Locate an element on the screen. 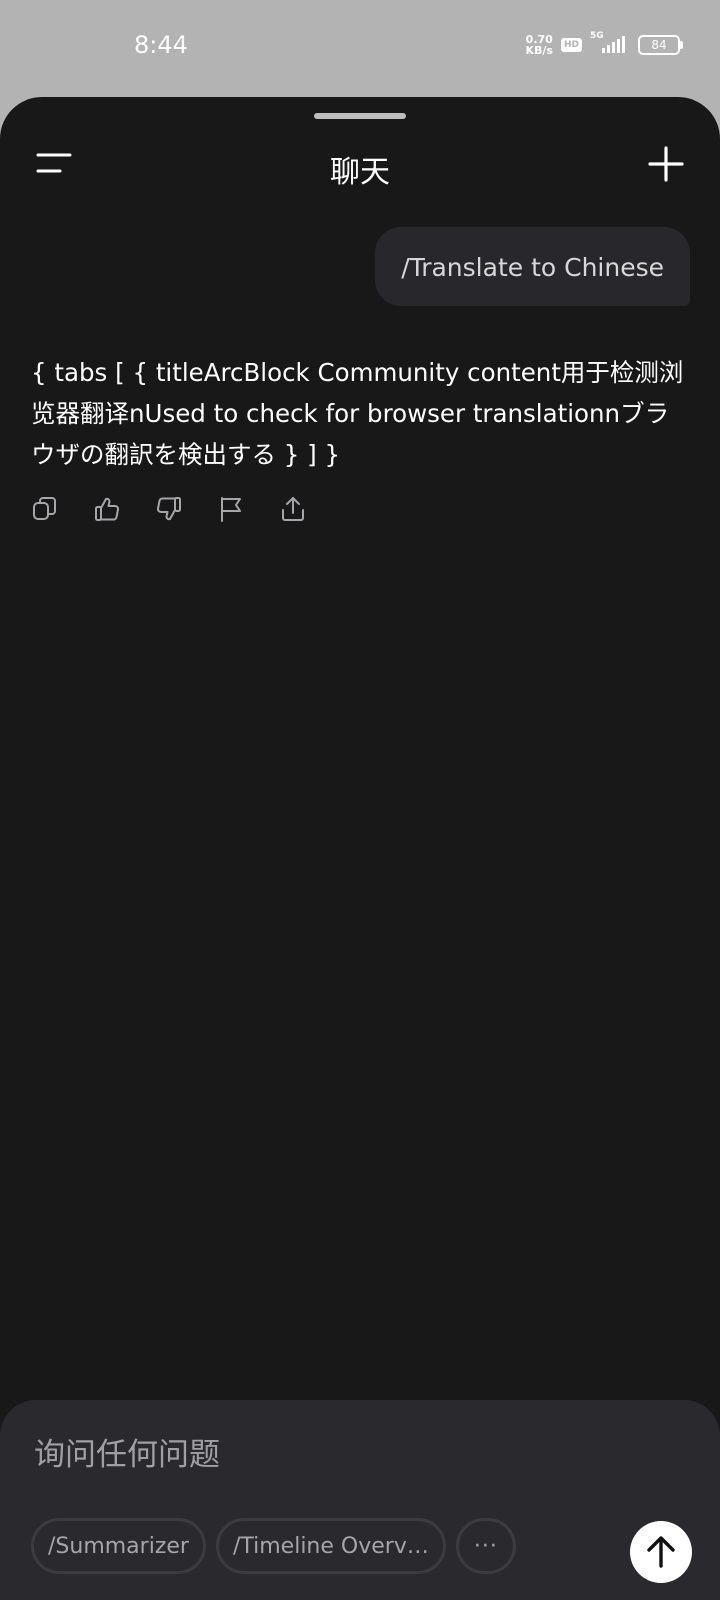 The height and width of the screenshot is (1600, 720). send-button is located at coordinates (661, 1552).